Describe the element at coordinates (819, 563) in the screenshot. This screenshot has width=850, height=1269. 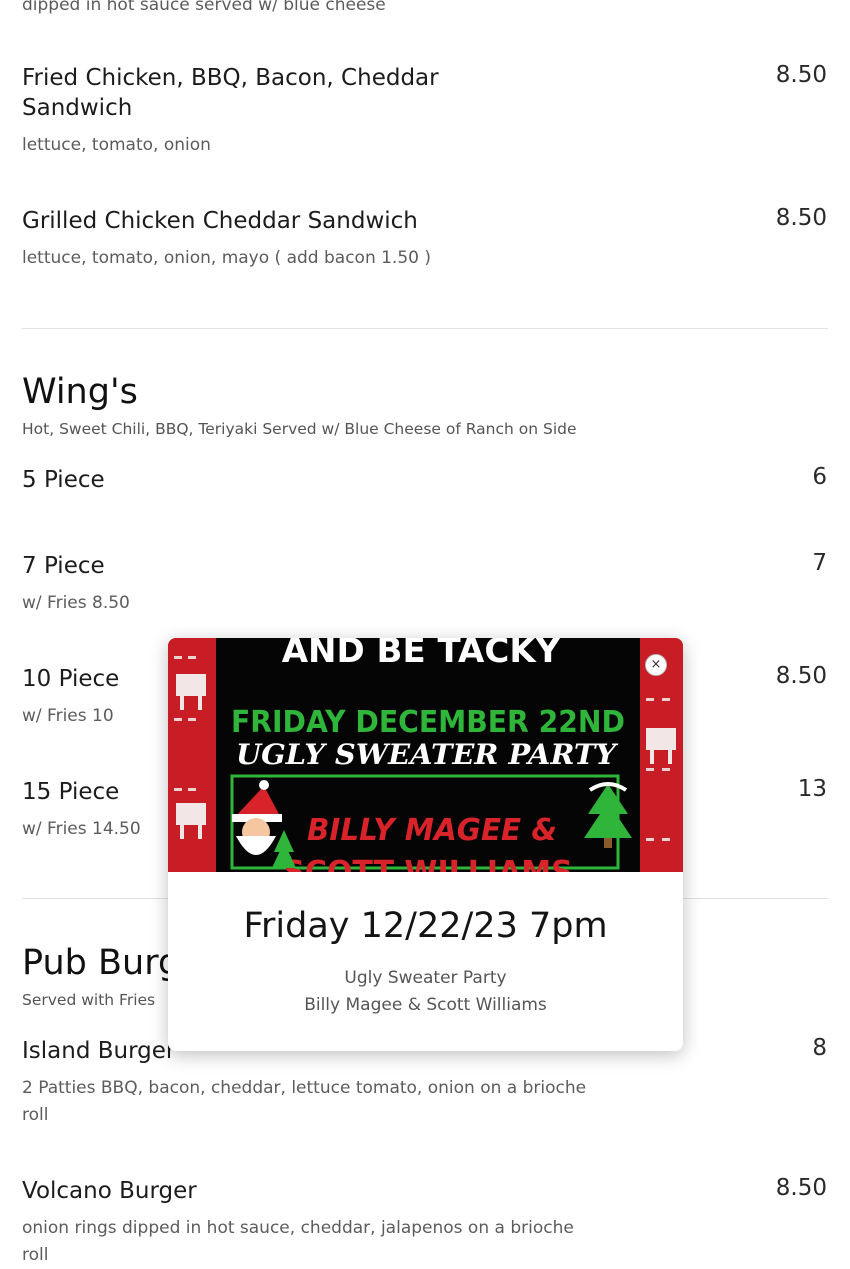
I see `menu-item-price: 7` at that location.